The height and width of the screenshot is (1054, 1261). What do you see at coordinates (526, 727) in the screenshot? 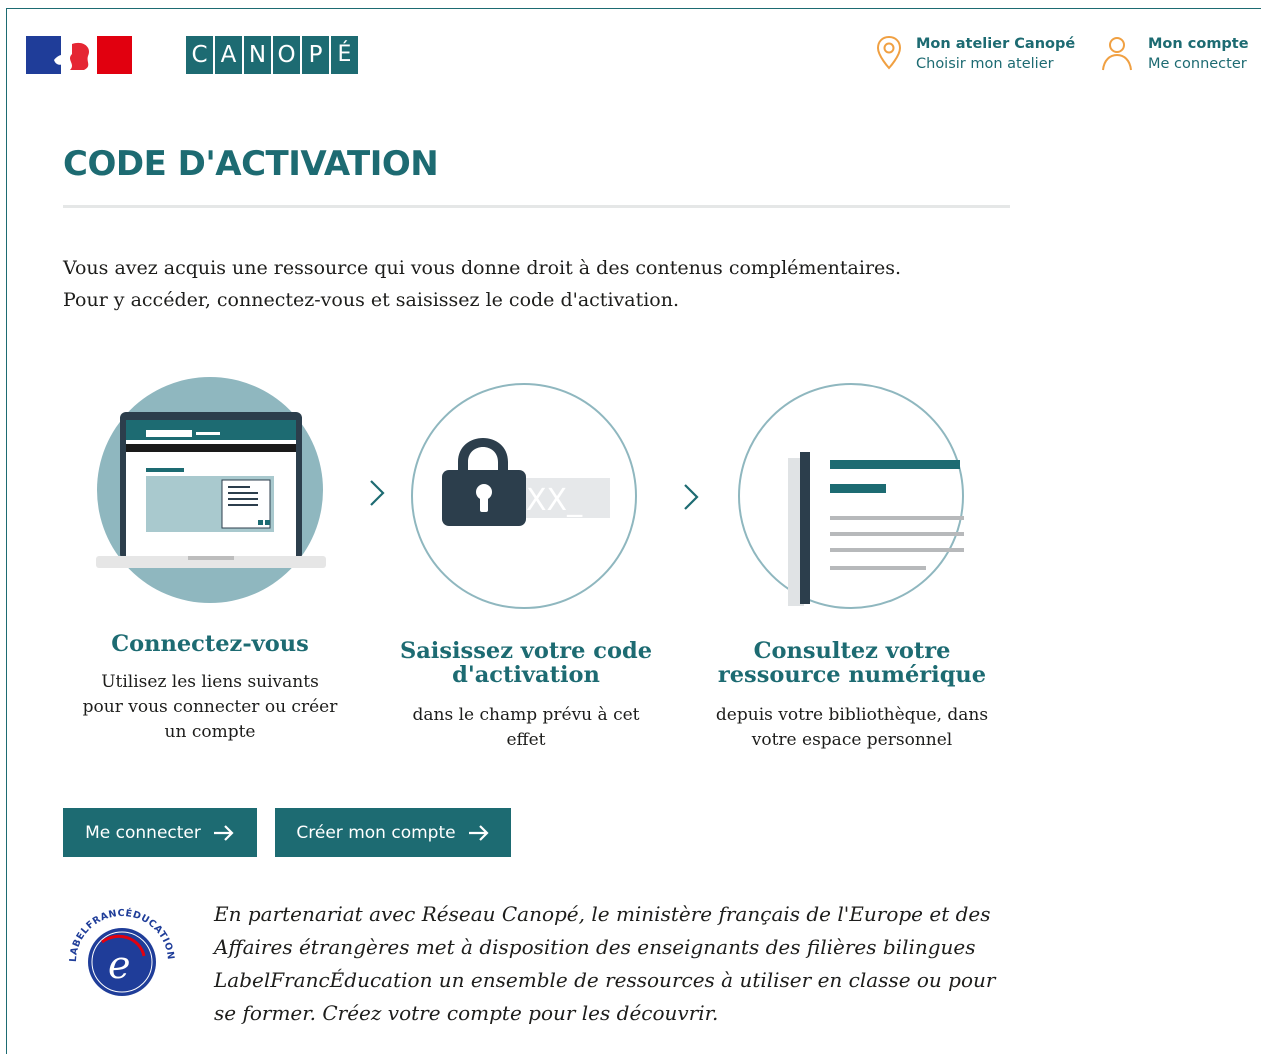
I see `step-2-desc: dans le champ prévu à cet effet` at bounding box center [526, 727].